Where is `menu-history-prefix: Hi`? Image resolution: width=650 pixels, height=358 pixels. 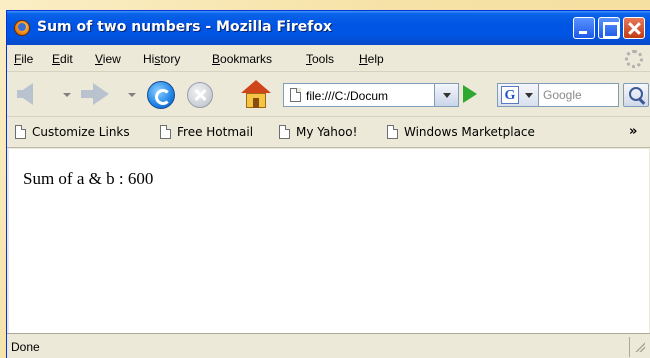
menu-history-prefix: Hi is located at coordinates (149, 59).